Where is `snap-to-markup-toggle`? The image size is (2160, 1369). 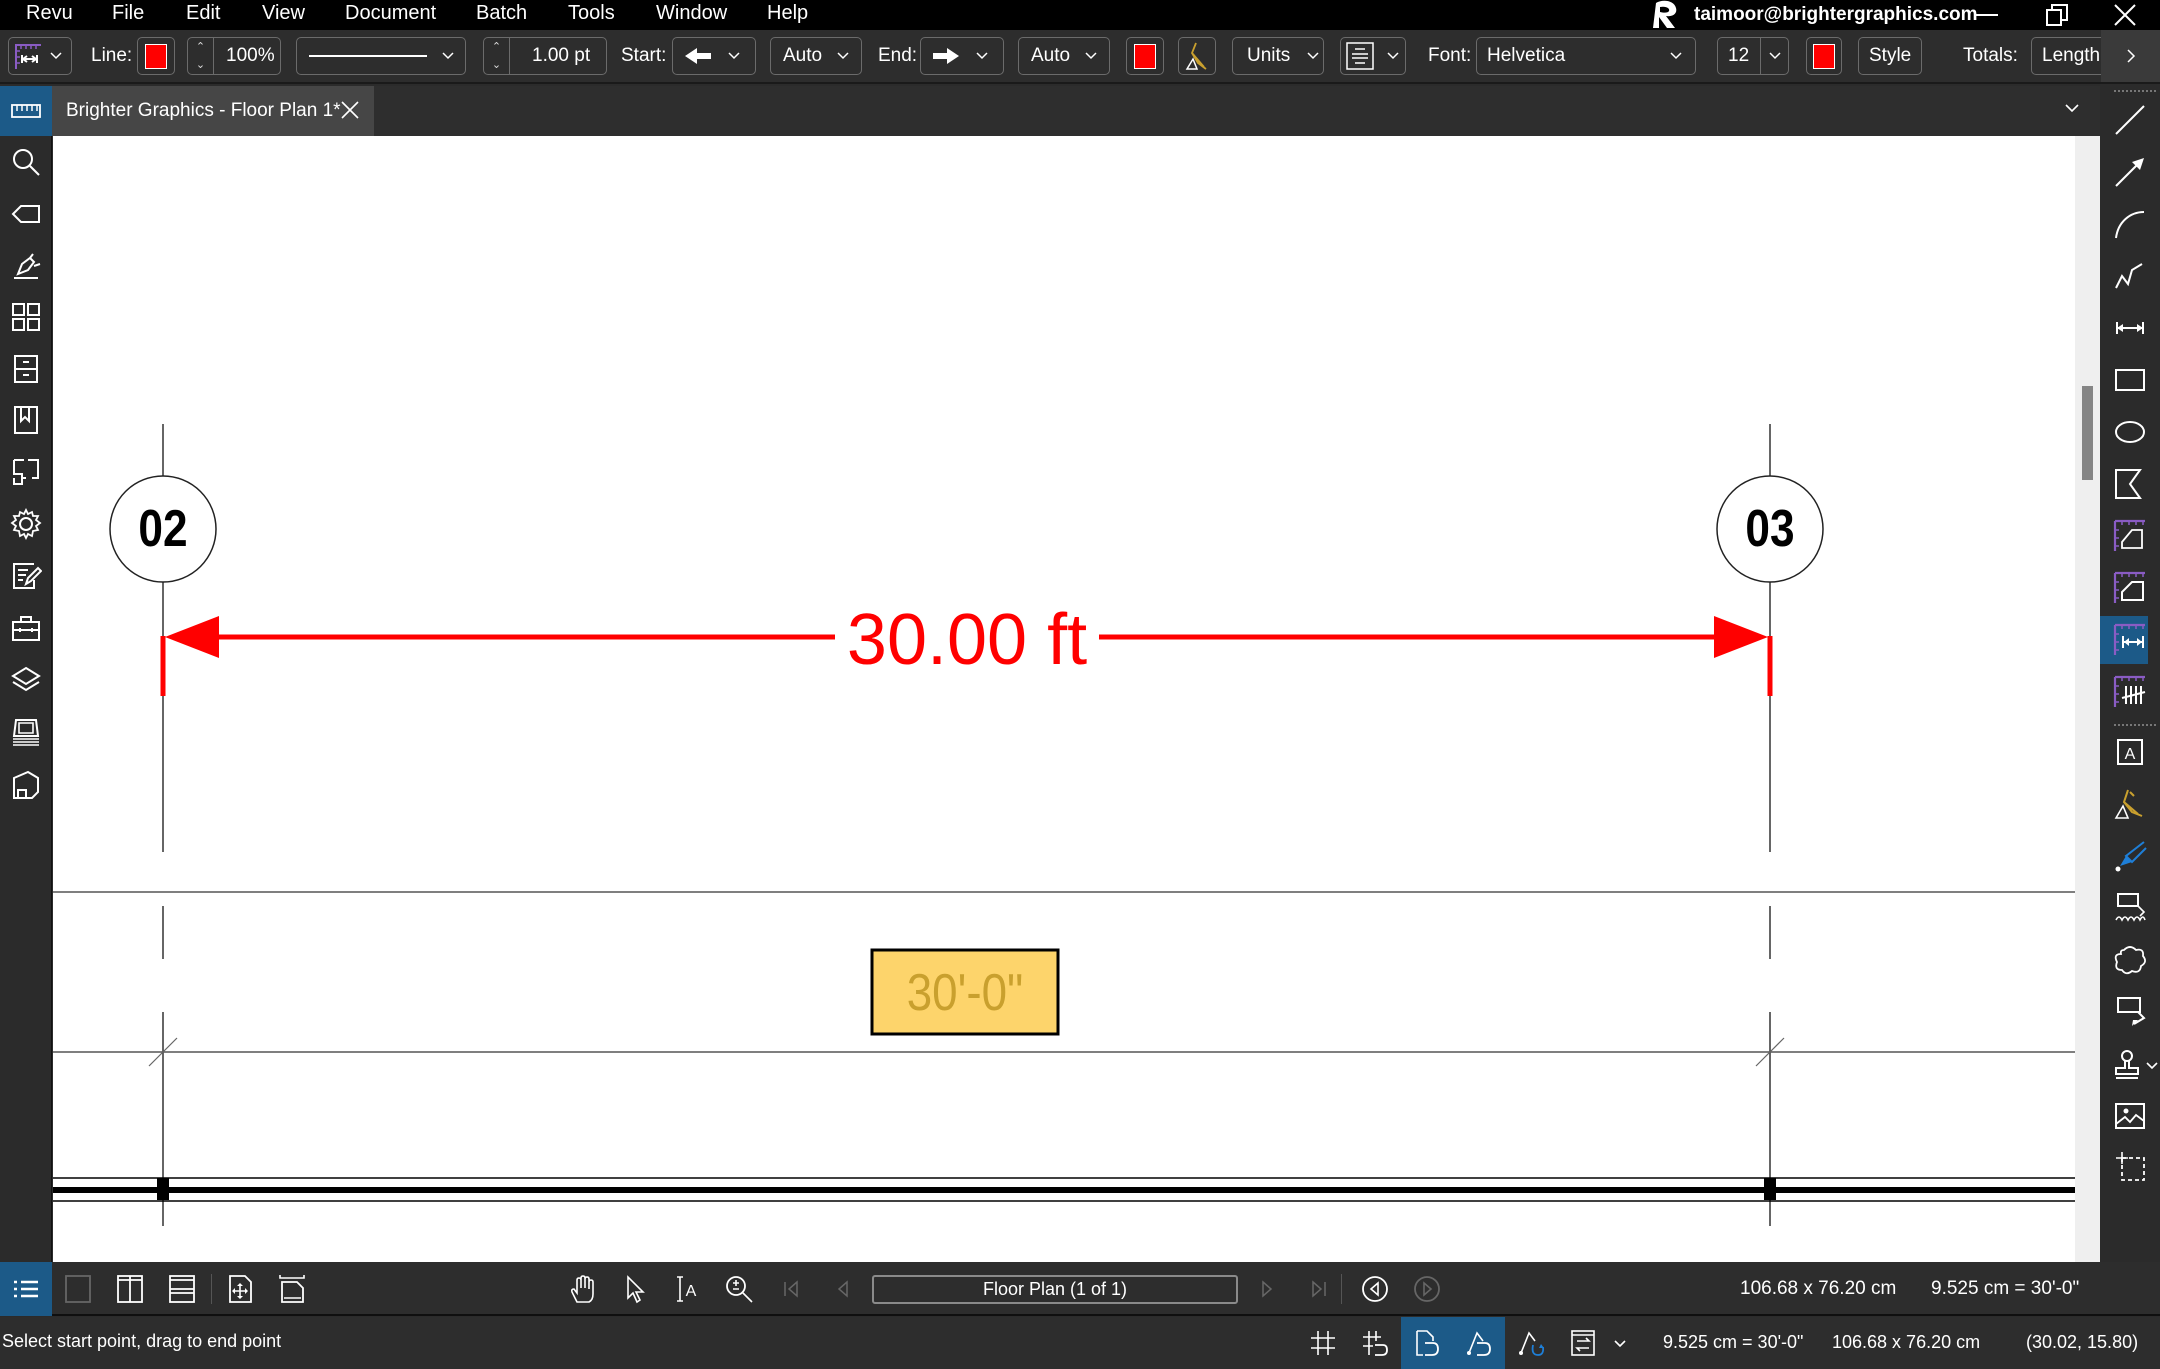
snap-to-markup-toggle is located at coordinates (1479, 1343).